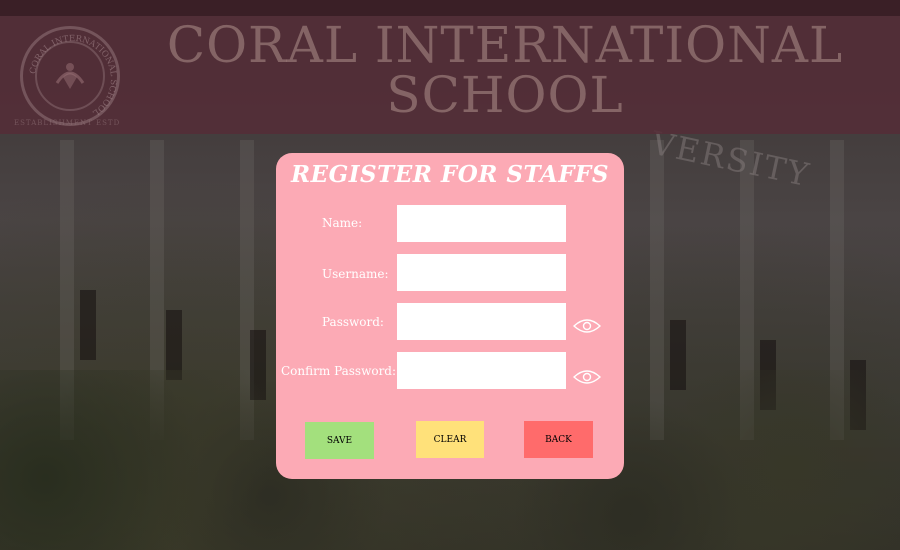 Image resolution: width=900 pixels, height=550 pixels. What do you see at coordinates (558, 439) in the screenshot?
I see `back-button: BACK` at bounding box center [558, 439].